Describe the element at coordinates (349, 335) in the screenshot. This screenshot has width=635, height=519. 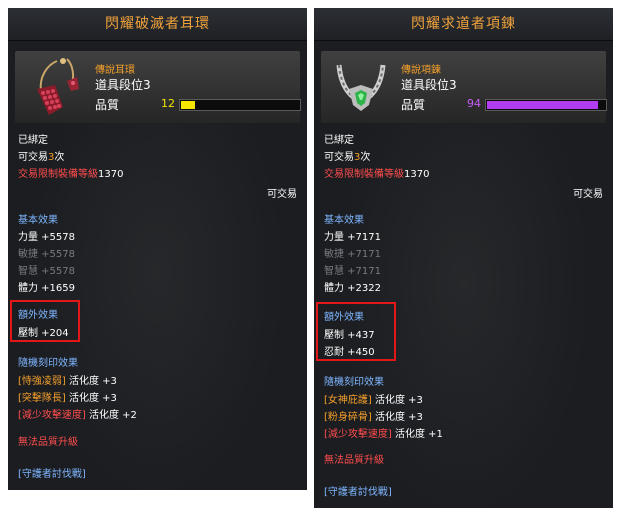
I see `extra-stat-suppress: 壓制 +437` at that location.